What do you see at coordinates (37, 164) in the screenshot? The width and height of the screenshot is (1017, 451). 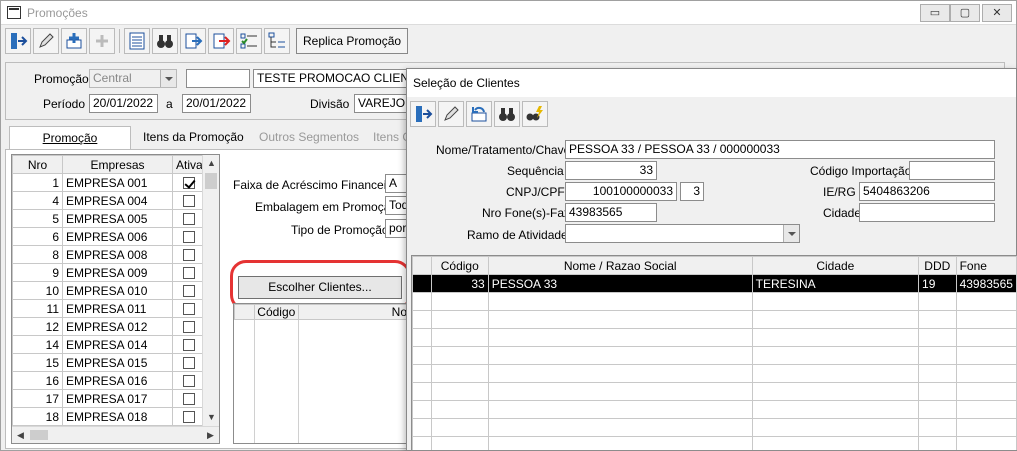 I see `column-header-nro: Nro` at bounding box center [37, 164].